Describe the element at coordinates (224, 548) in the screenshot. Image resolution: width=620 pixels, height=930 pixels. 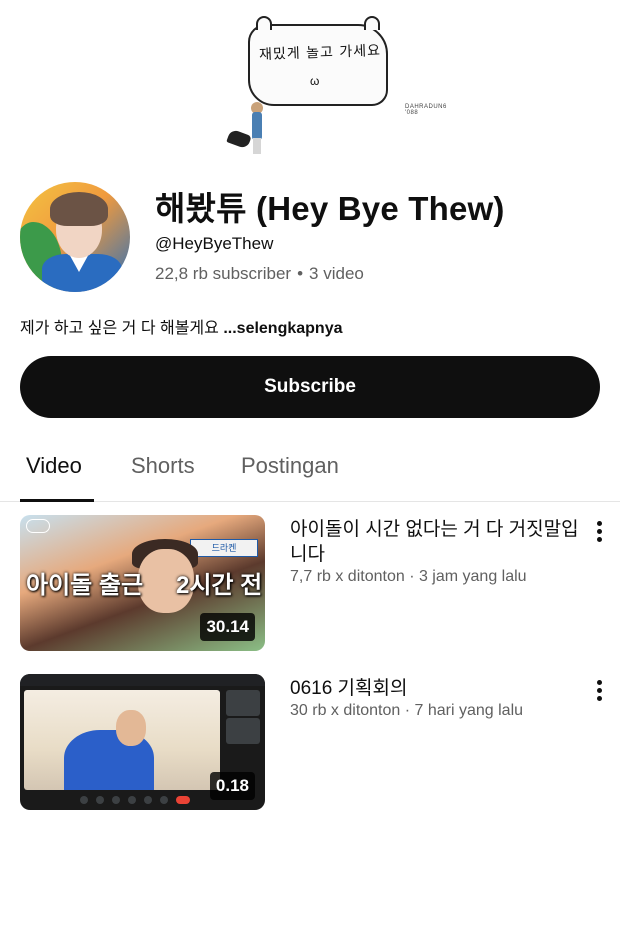
I see `thumbnail-sign: 드라켄` at that location.